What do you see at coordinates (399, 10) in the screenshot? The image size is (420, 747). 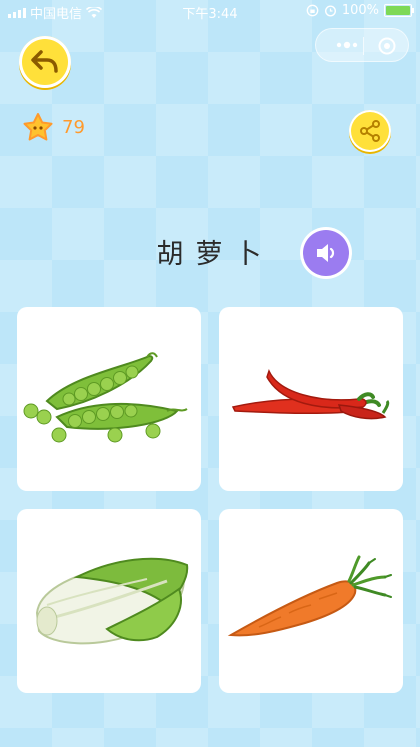 I see `battery-icon` at bounding box center [399, 10].